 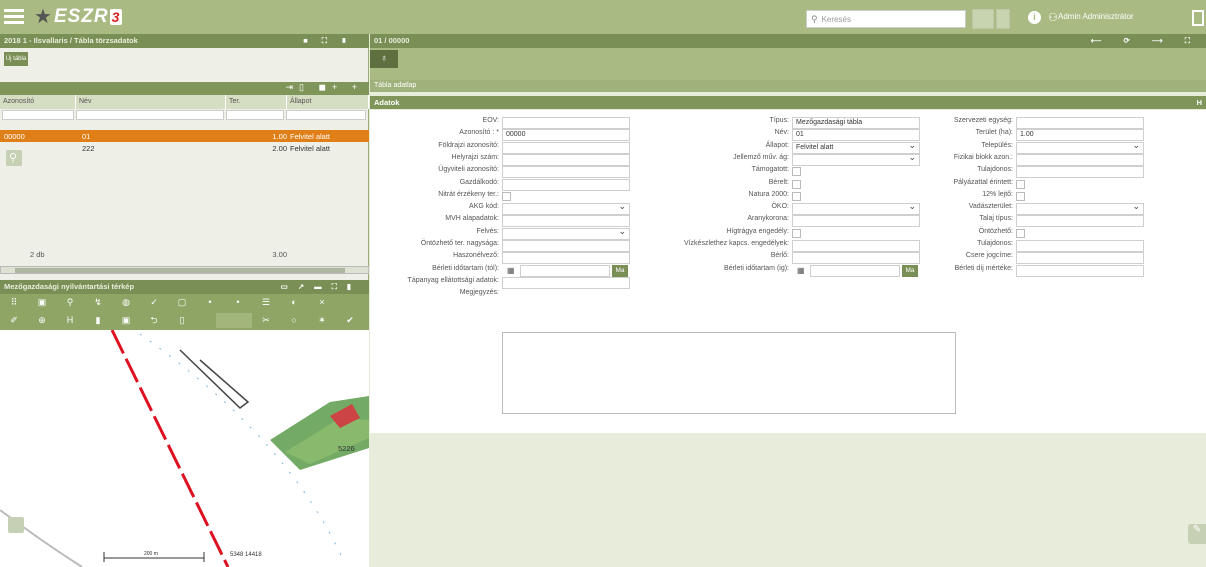 I want to click on undo-icon: ⮌, so click(x=154, y=320).